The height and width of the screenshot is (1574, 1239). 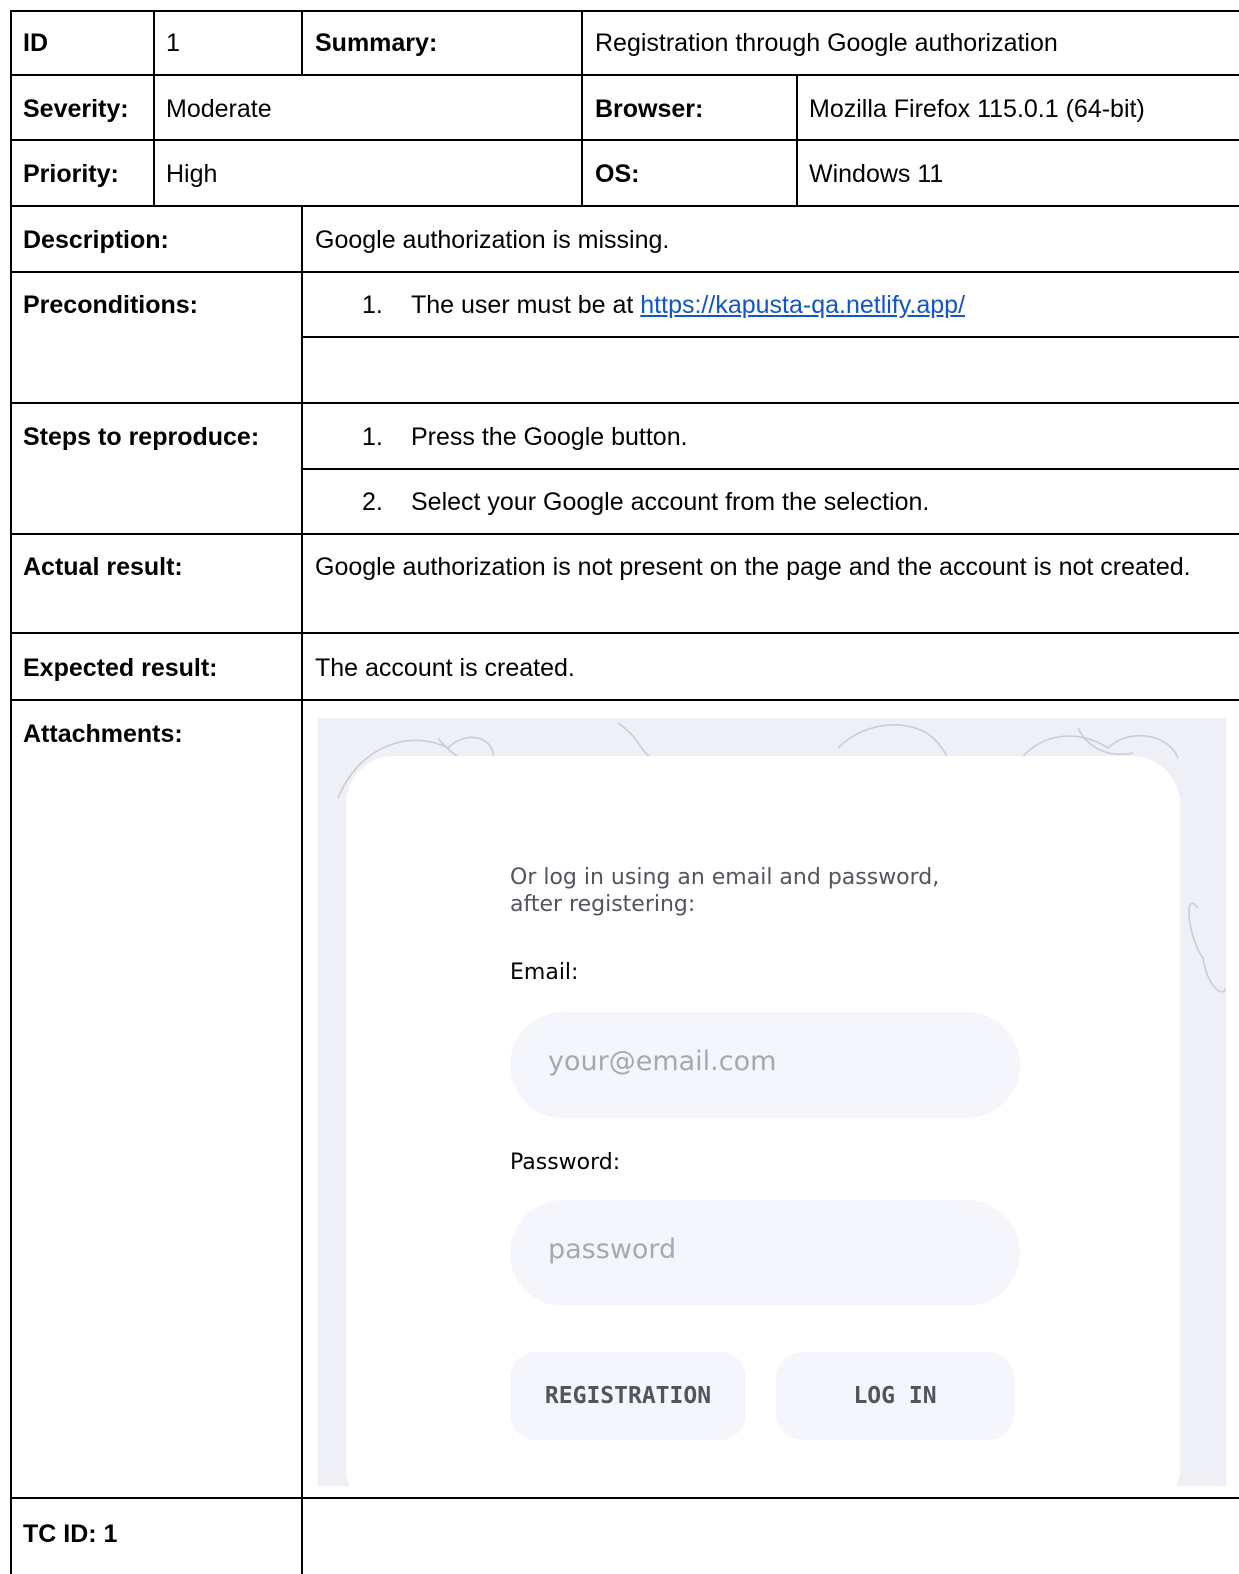 What do you see at coordinates (612, 1249) in the screenshot?
I see `password-placeholder: password` at bounding box center [612, 1249].